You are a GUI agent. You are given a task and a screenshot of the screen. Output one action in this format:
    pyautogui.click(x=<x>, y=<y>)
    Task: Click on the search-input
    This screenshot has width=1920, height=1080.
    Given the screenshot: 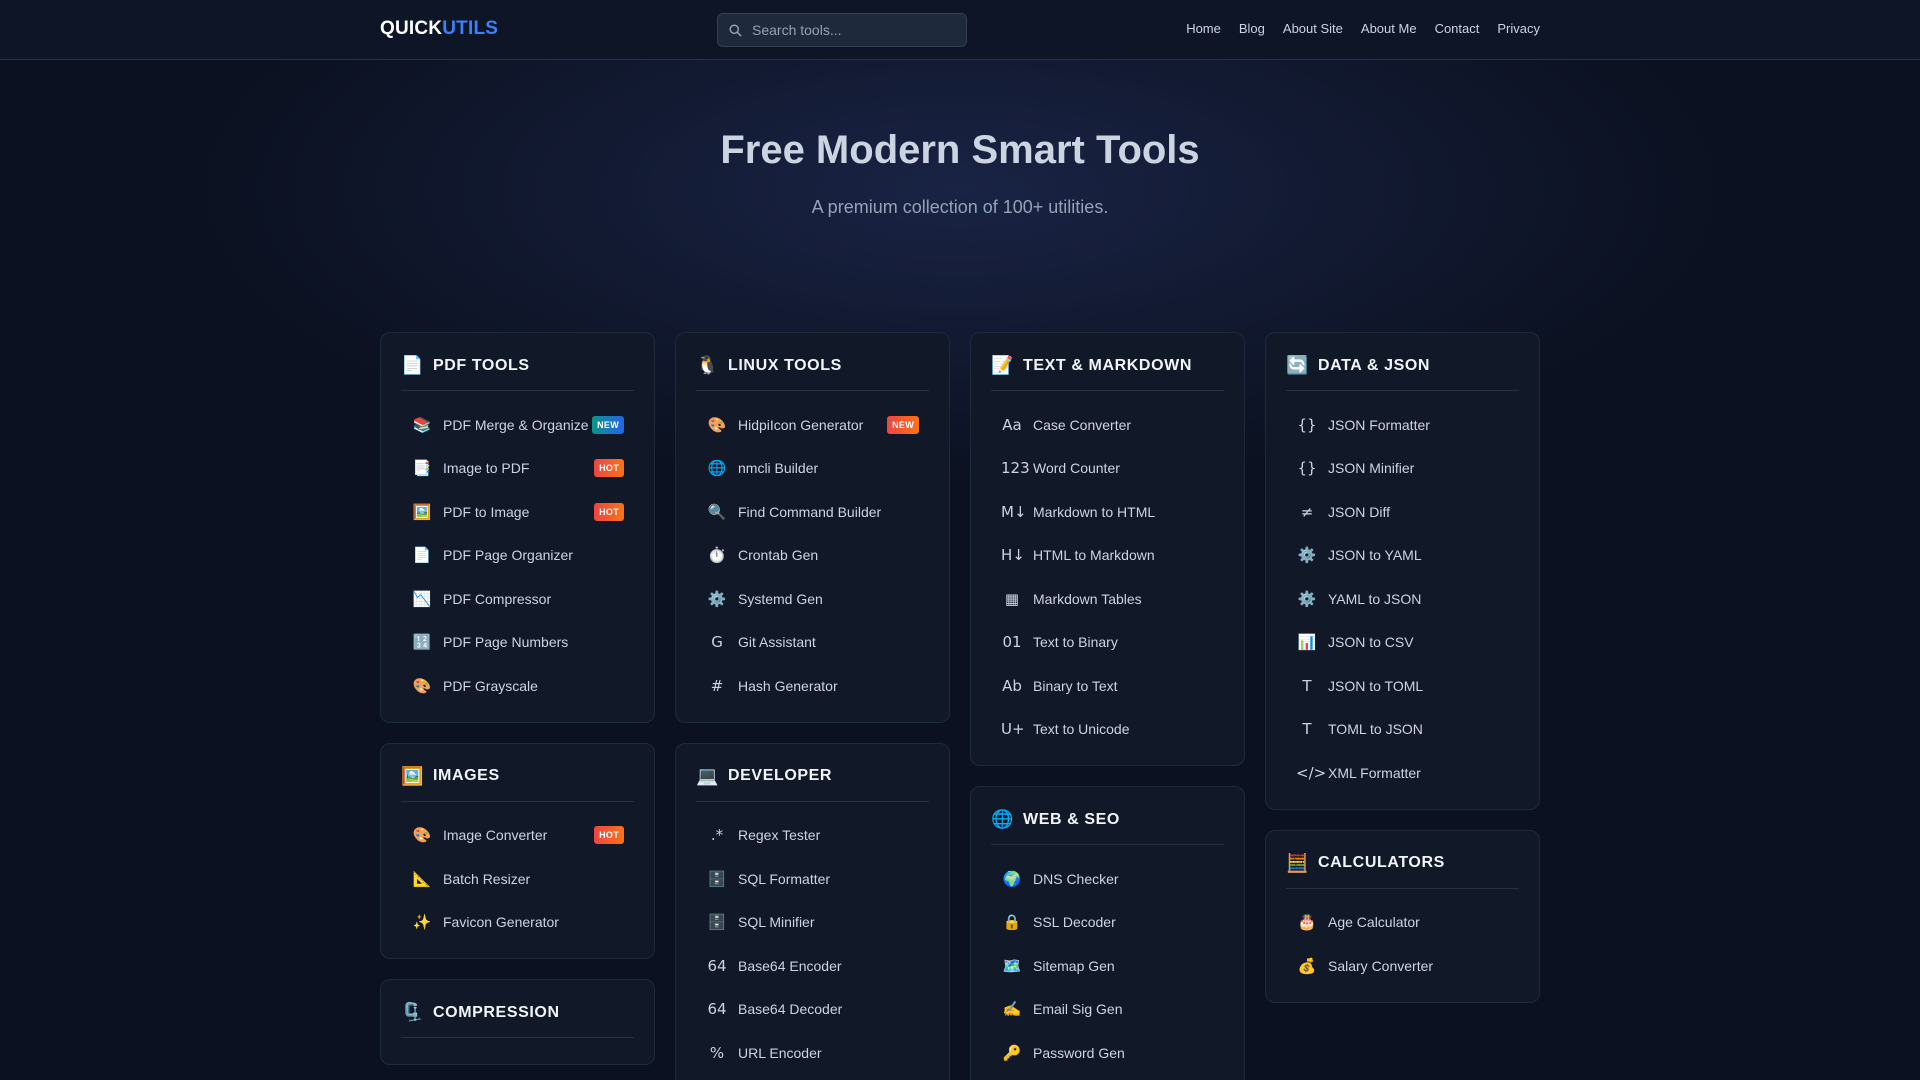 What is the action you would take?
    pyautogui.click(x=857, y=30)
    